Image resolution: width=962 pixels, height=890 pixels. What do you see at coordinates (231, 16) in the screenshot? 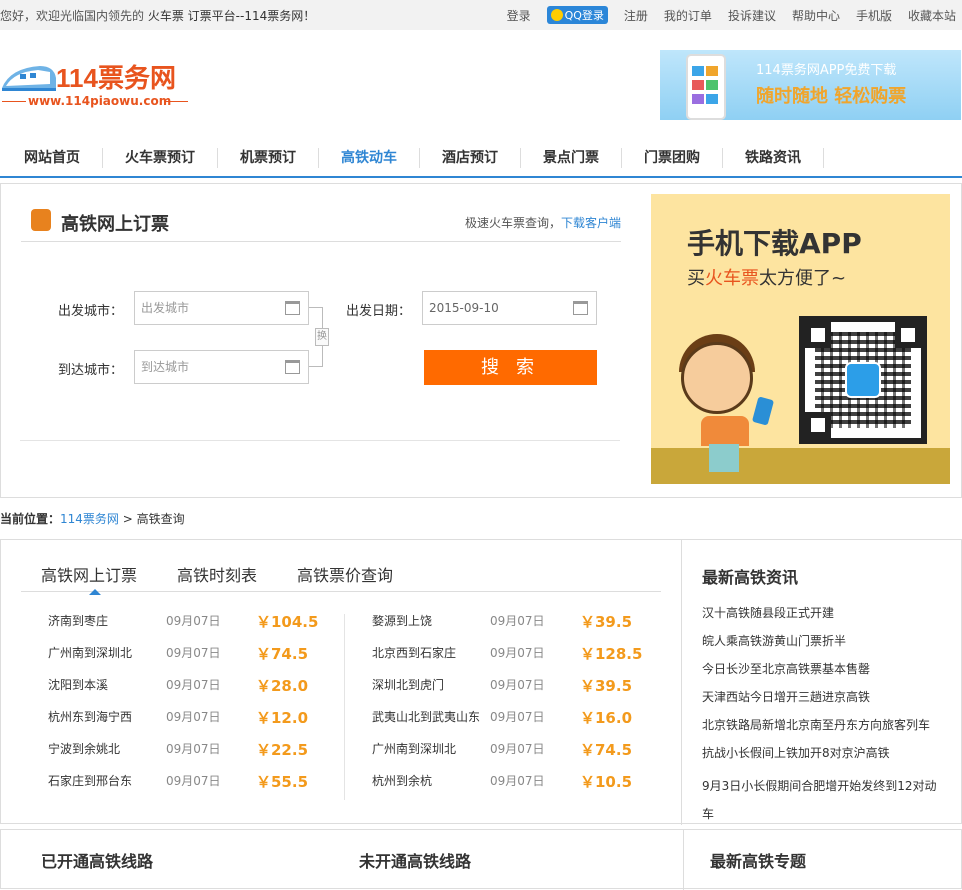
I see `welcome-highlight: 火车票 订票平台--114票务网！` at bounding box center [231, 16].